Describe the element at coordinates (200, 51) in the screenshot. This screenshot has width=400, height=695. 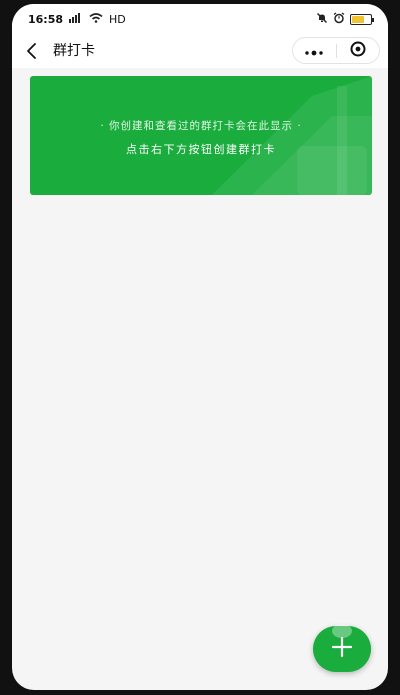
I see `nav-bar: 群打卡` at that location.